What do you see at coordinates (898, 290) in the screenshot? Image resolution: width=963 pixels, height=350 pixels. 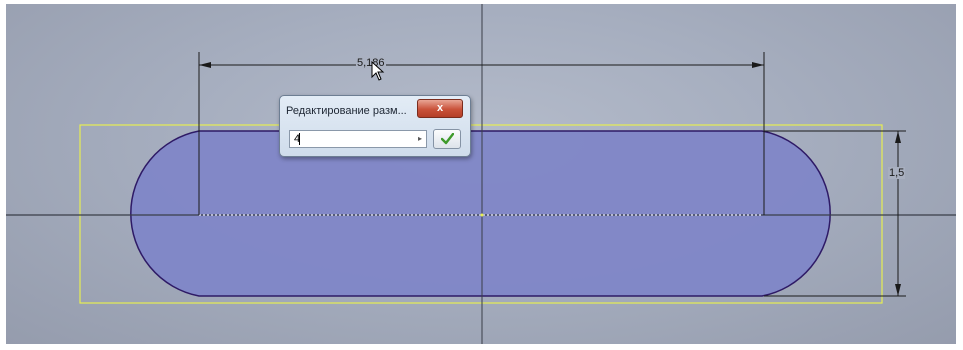 I see `dim-arrow-bottom` at bounding box center [898, 290].